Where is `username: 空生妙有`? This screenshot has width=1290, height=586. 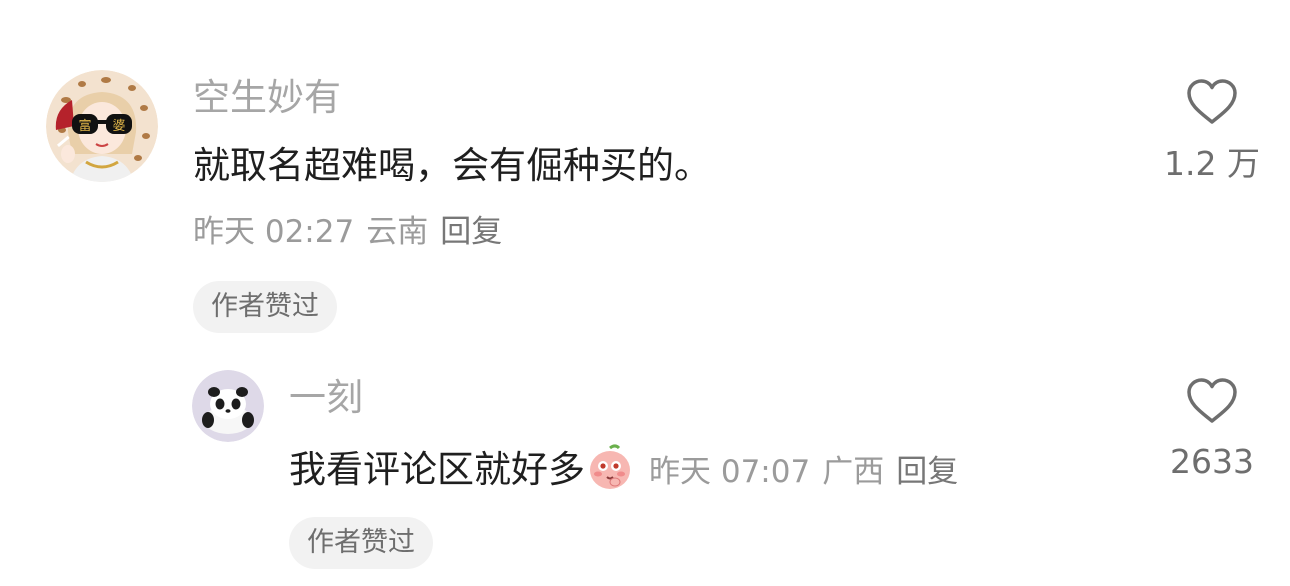
username: 空生妙有 is located at coordinates (267, 98).